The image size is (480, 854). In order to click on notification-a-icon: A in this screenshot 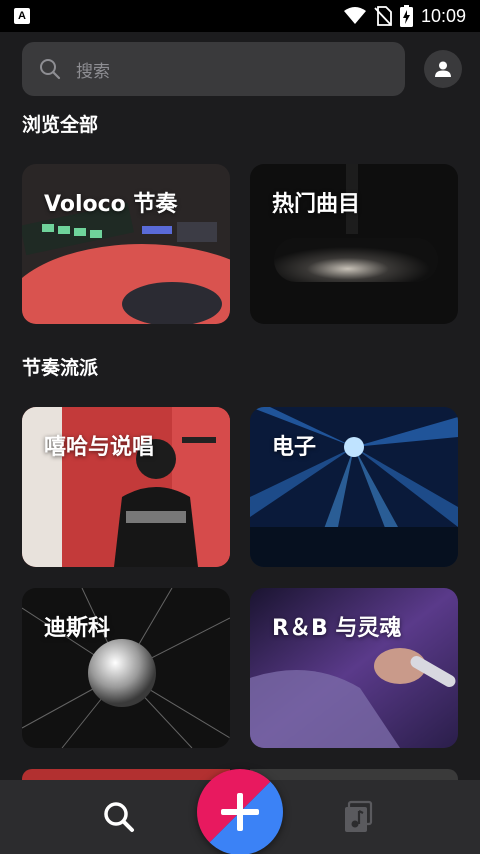, I will do `click(22, 16)`.